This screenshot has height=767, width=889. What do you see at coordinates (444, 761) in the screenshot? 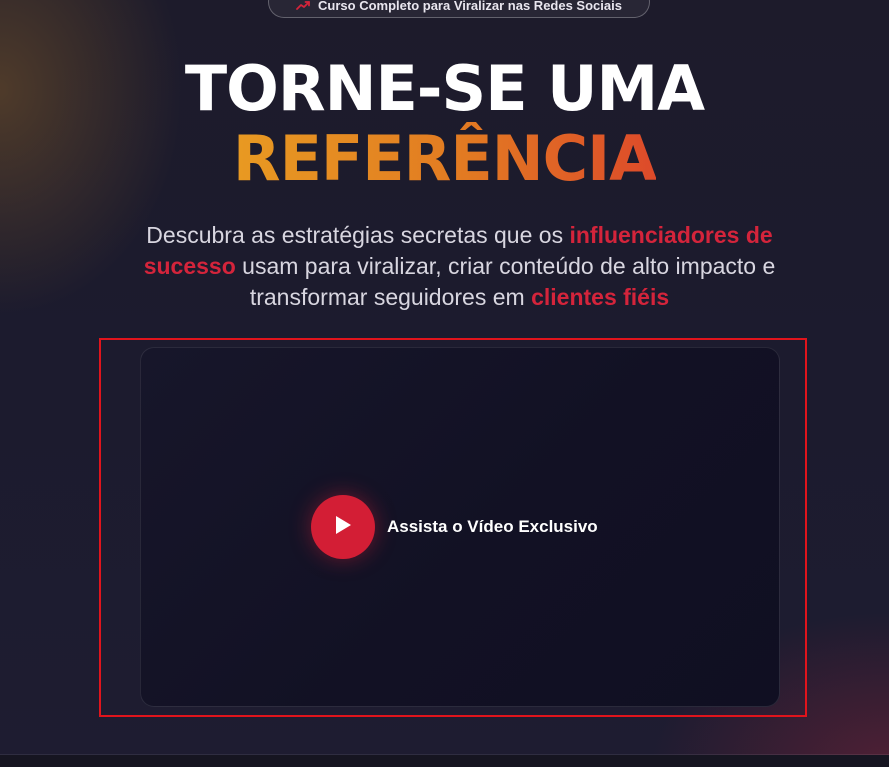
I see `next-section-edge` at bounding box center [444, 761].